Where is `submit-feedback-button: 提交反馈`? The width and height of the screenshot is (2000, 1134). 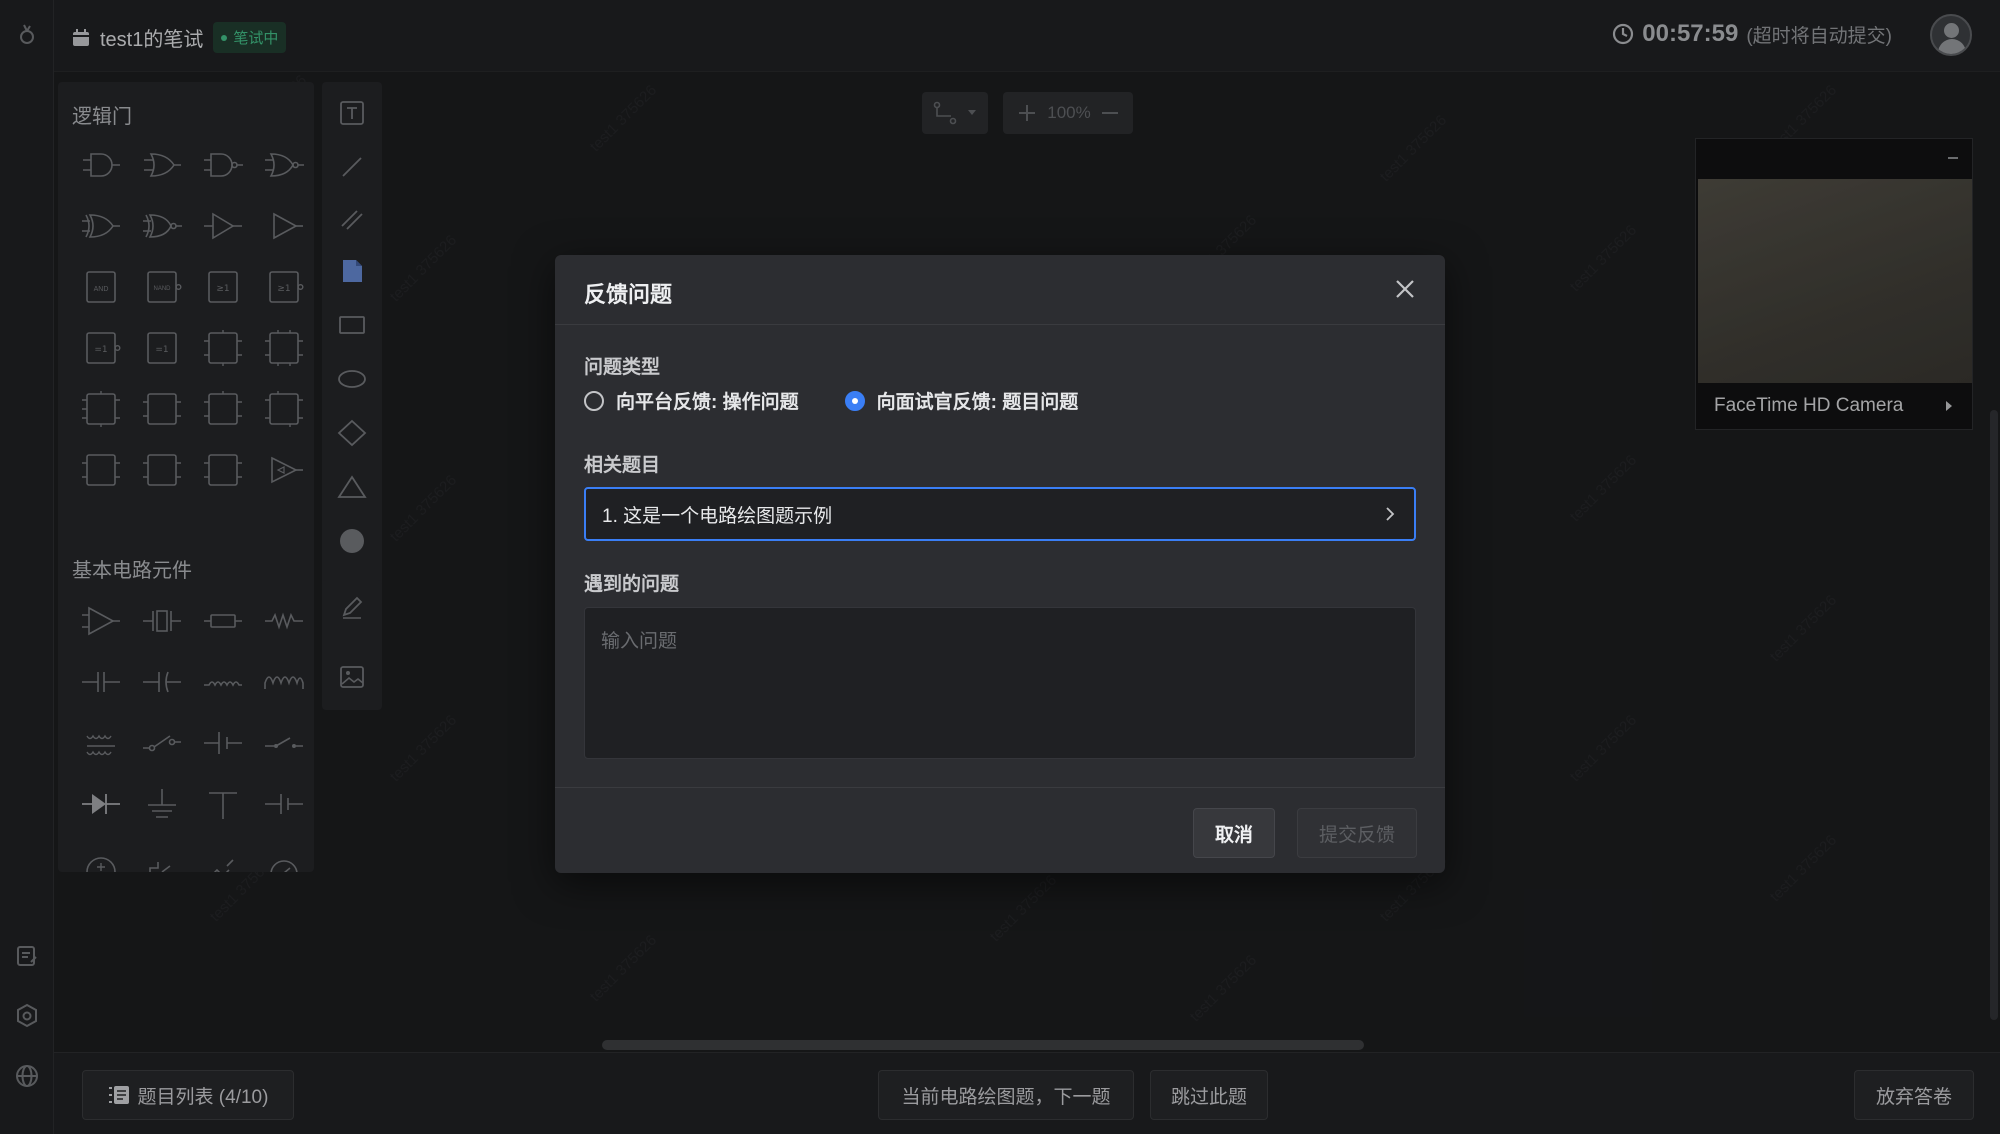
submit-feedback-button: 提交反馈 is located at coordinates (1357, 833).